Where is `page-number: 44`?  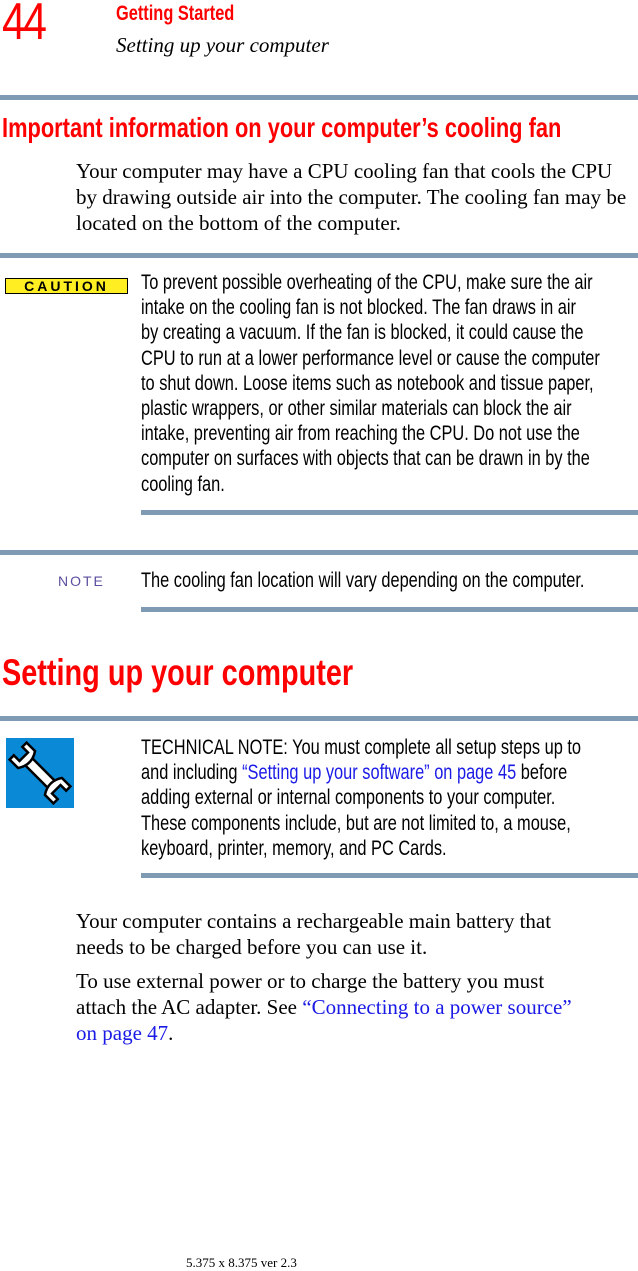
page-number: 44 is located at coordinates (24, 25).